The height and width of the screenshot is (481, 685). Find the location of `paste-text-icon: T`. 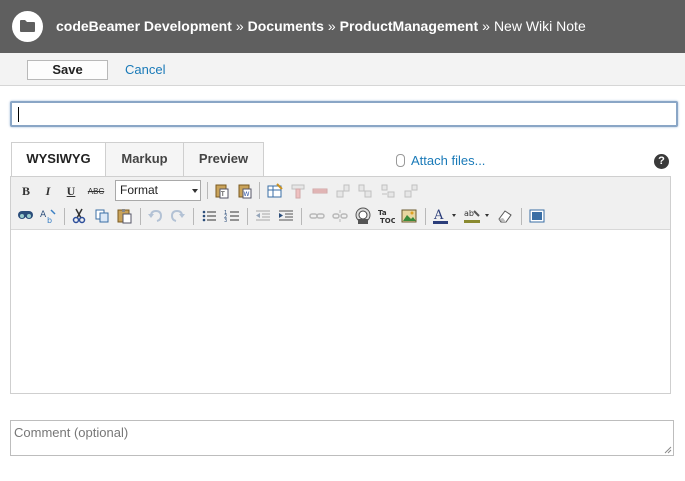

paste-text-icon: T is located at coordinates (222, 191).